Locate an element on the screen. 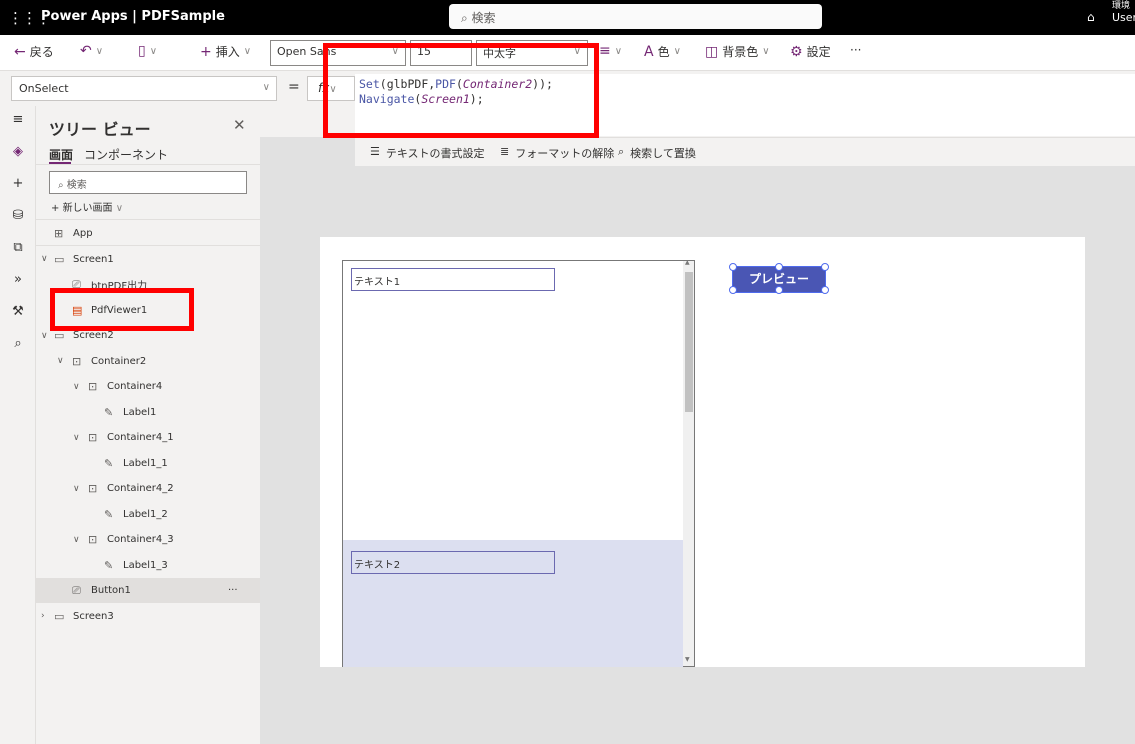 This screenshot has width=1135, height=744. gear-icon: ⚙ is located at coordinates (796, 51).